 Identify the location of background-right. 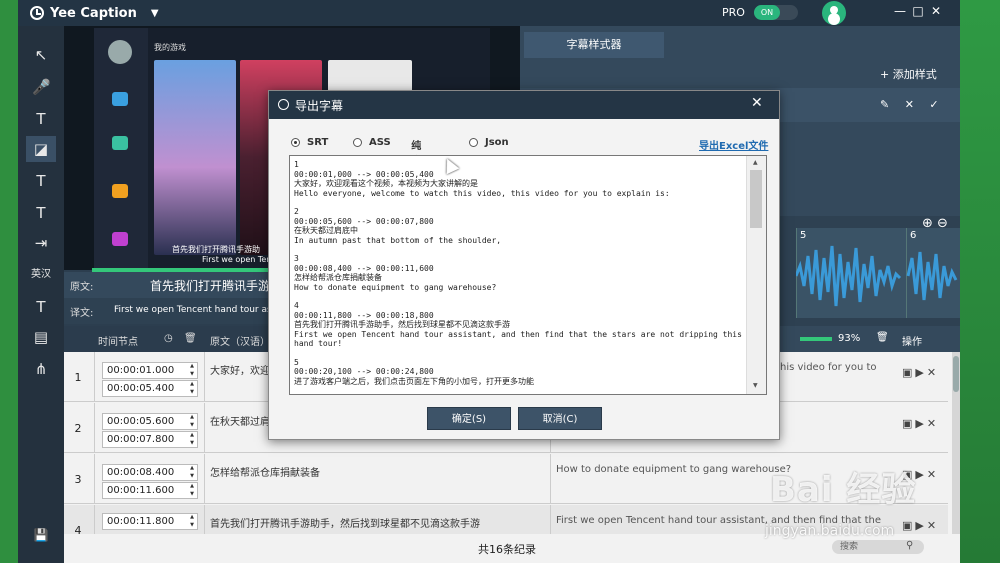
(980, 281).